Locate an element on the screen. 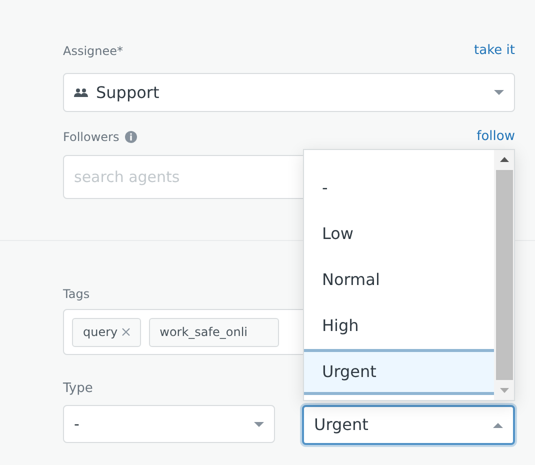 Image resolution: width=535 pixels, height=465 pixels. remove-icon is located at coordinates (126, 332).